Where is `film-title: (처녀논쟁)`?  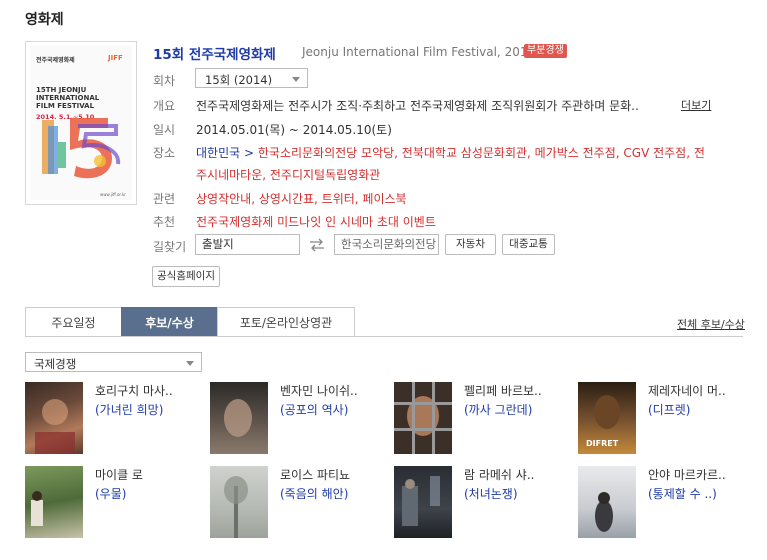
film-title: (처녀논쟁) is located at coordinates (491, 493).